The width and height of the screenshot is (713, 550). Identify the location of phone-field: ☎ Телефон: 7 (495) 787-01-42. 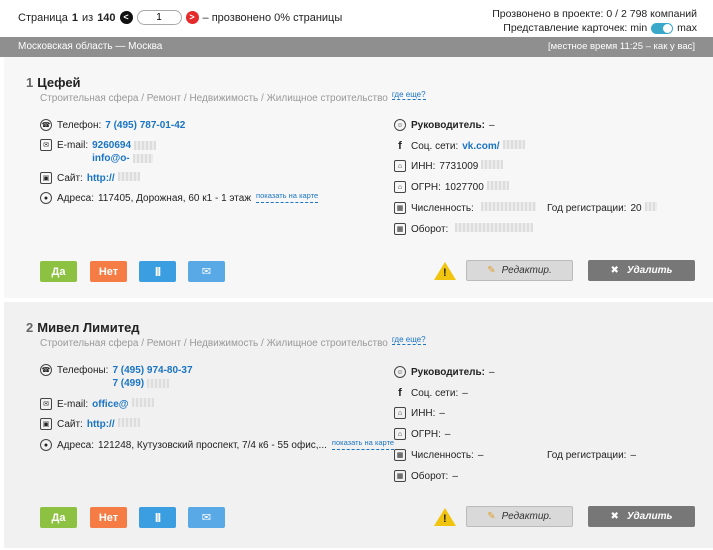
(112, 125).